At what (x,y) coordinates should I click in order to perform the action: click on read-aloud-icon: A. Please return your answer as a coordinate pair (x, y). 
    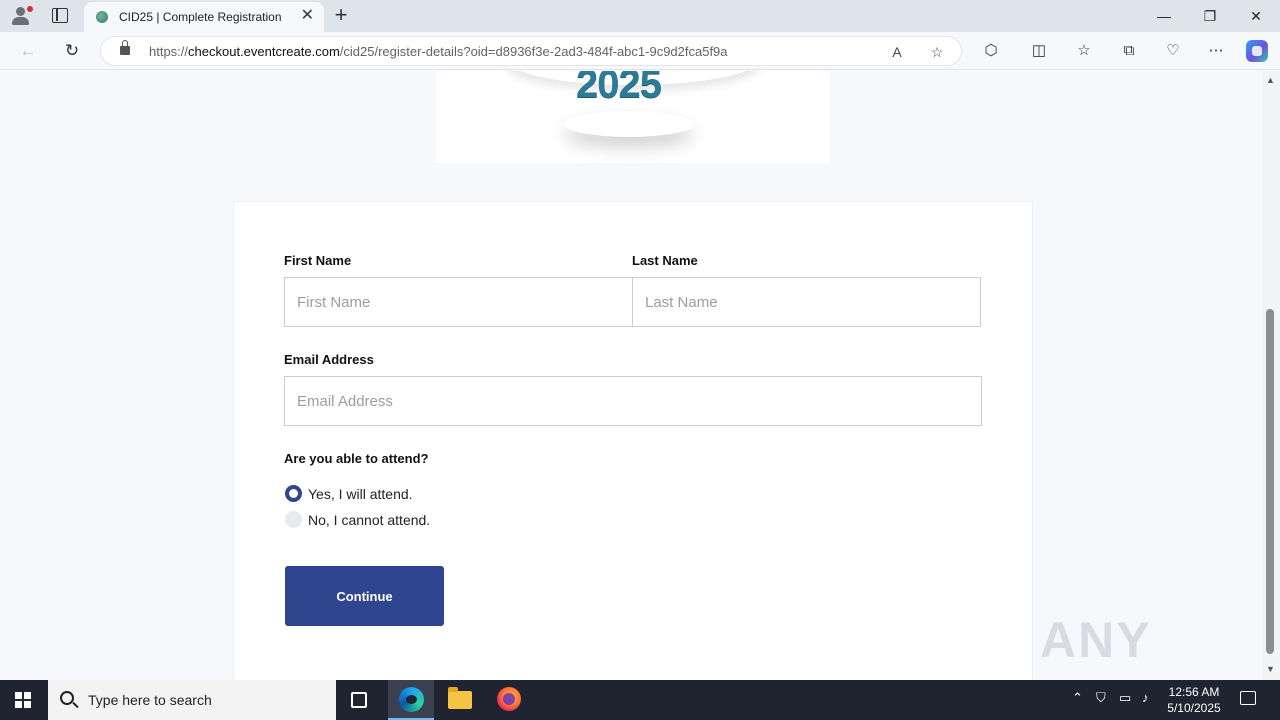
    Looking at the image, I should click on (897, 52).